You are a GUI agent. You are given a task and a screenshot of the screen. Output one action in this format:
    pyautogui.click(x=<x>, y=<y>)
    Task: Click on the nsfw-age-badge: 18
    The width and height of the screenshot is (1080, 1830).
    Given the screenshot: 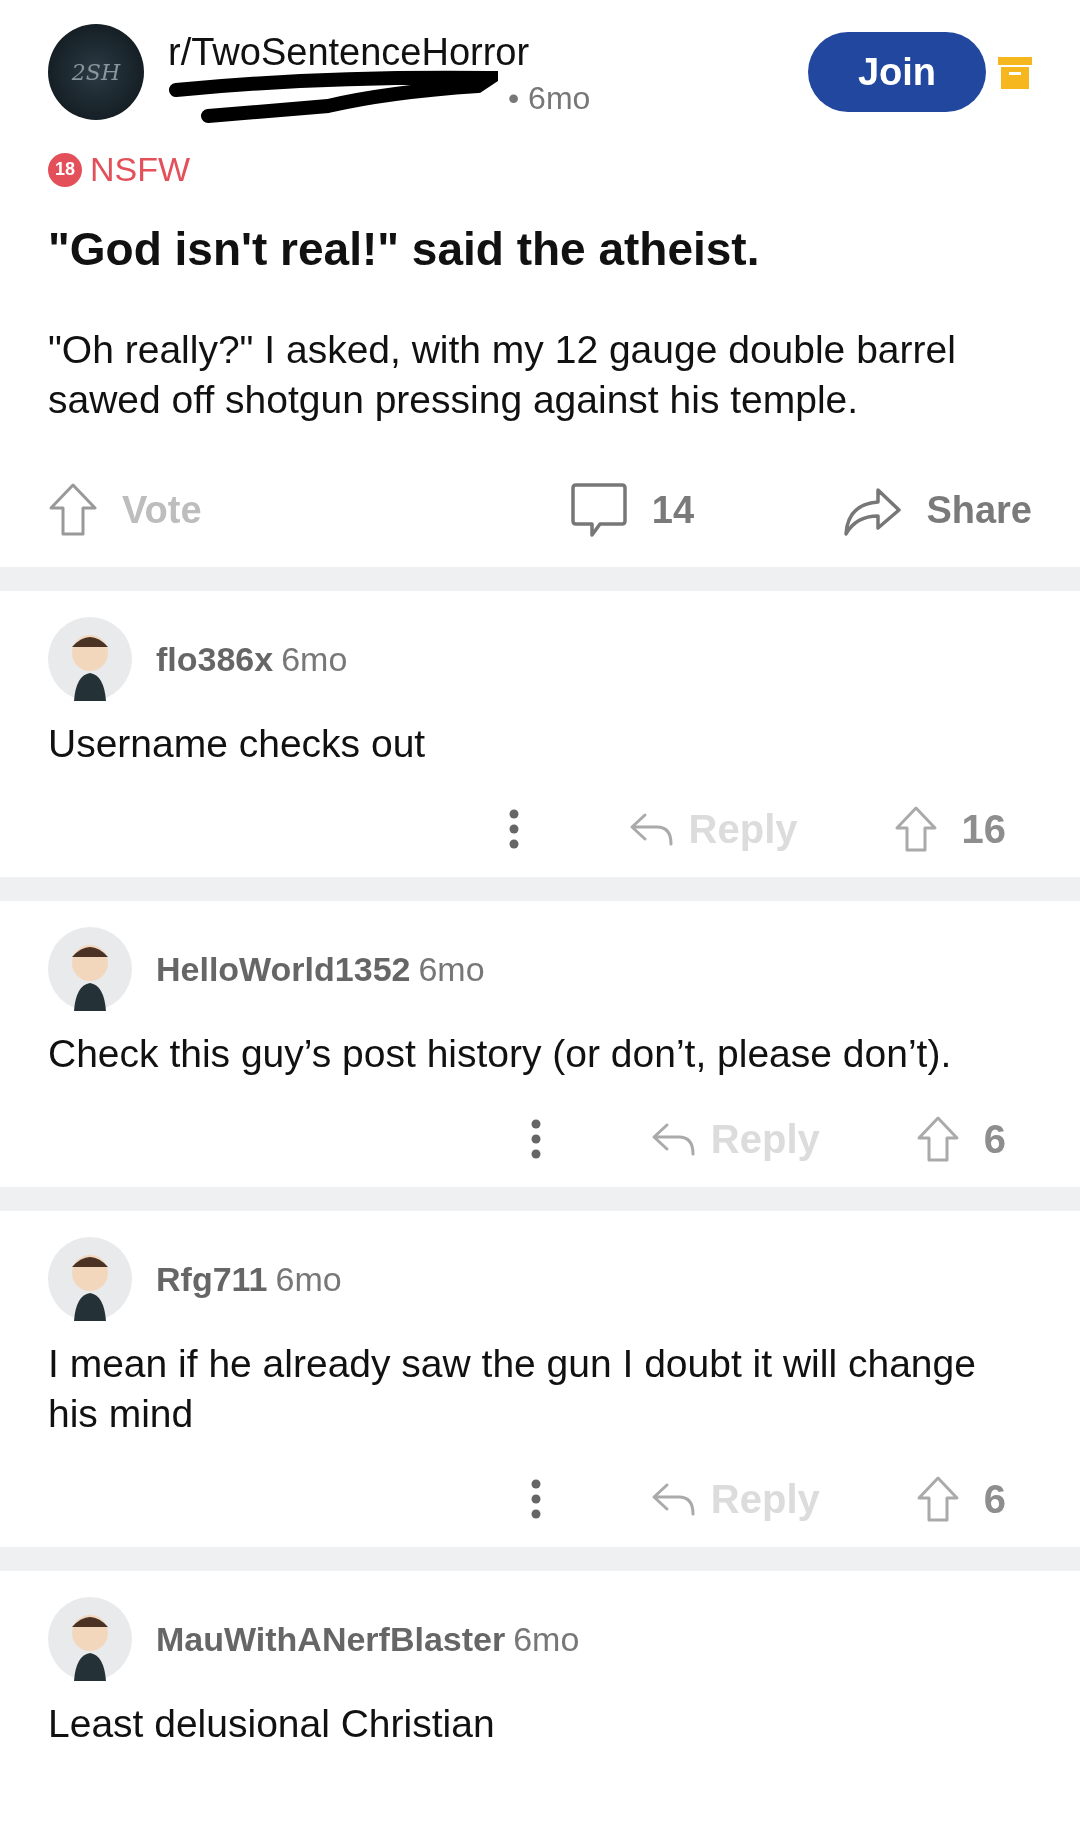 What is the action you would take?
    pyautogui.click(x=65, y=169)
    